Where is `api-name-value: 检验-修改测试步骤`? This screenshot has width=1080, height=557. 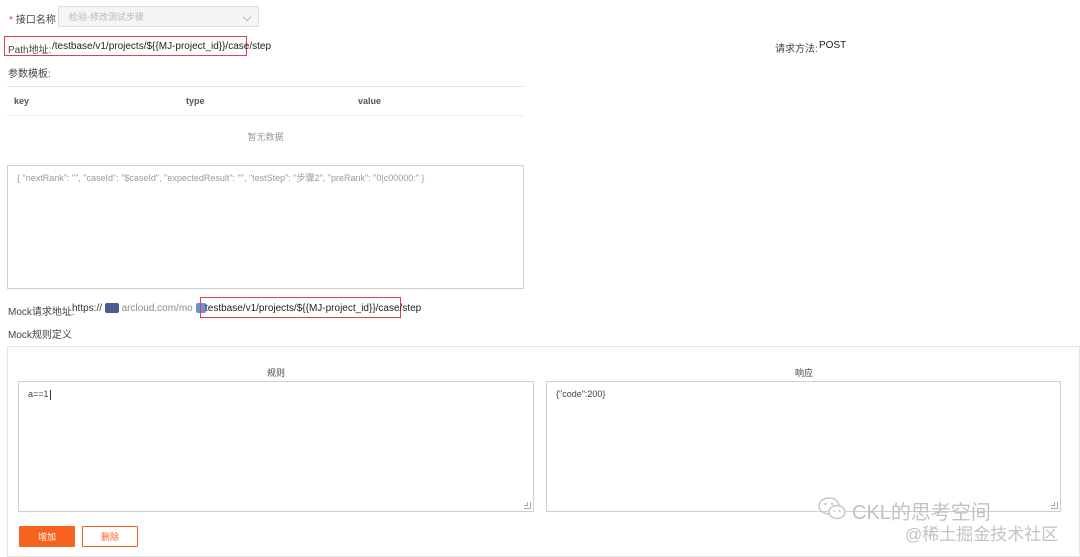 api-name-value: 检验-修改测试步骤 is located at coordinates (106, 17).